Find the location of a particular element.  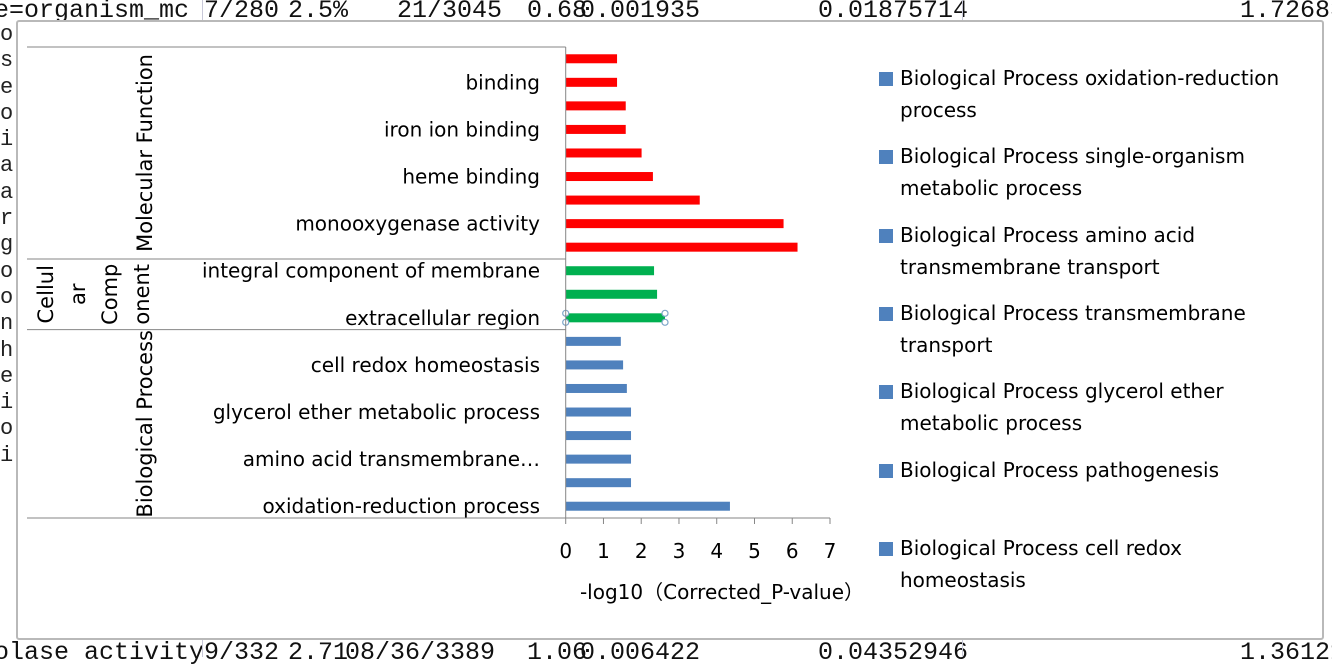

category-label: integral component of membrane is located at coordinates (371, 271).